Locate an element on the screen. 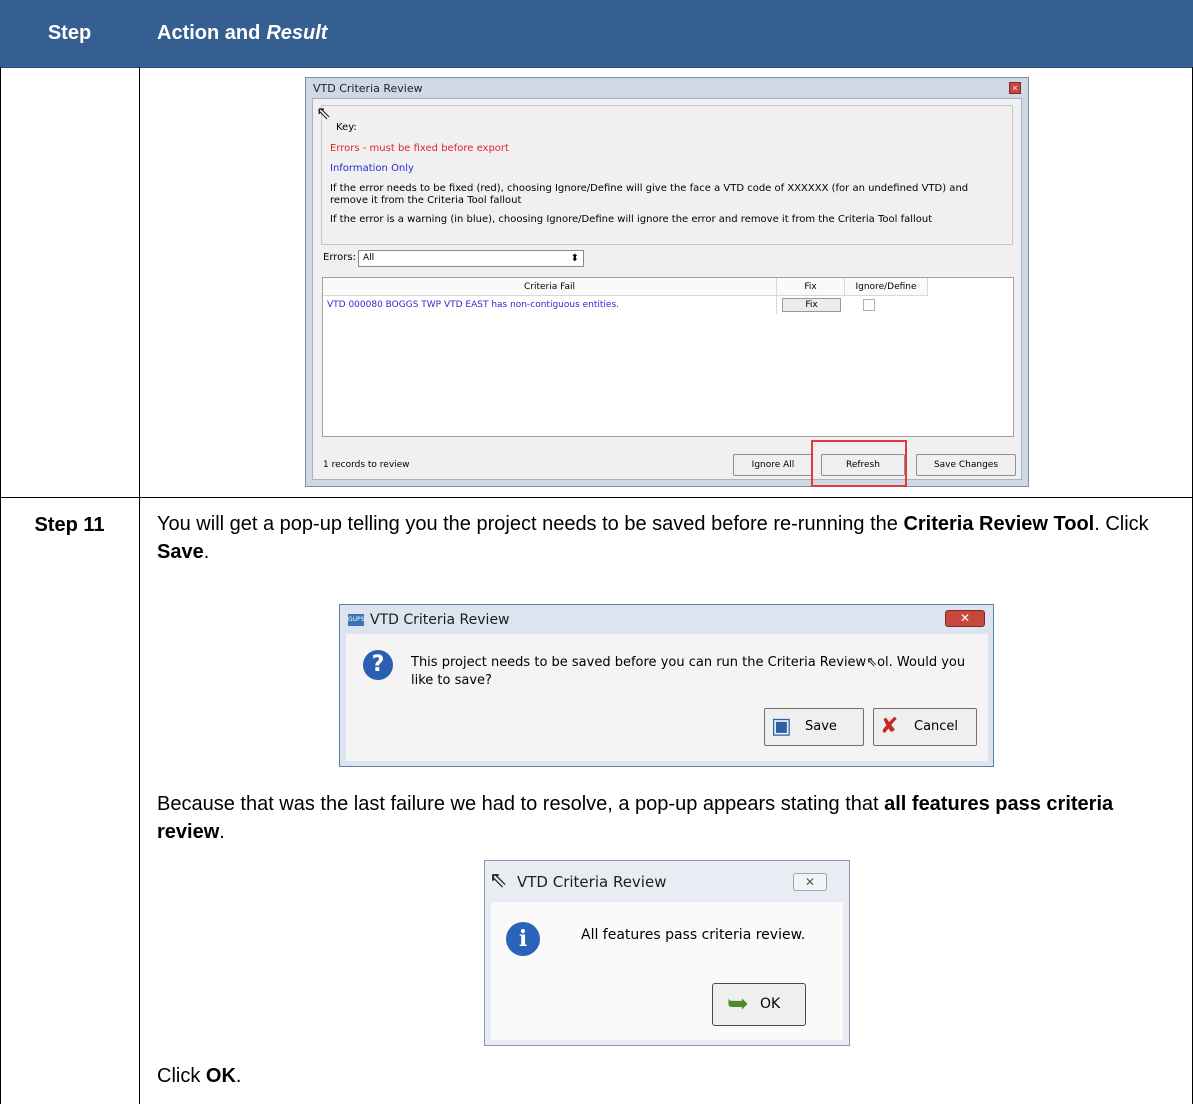 The image size is (1193, 1104). header-step: Step is located at coordinates (69, 33).